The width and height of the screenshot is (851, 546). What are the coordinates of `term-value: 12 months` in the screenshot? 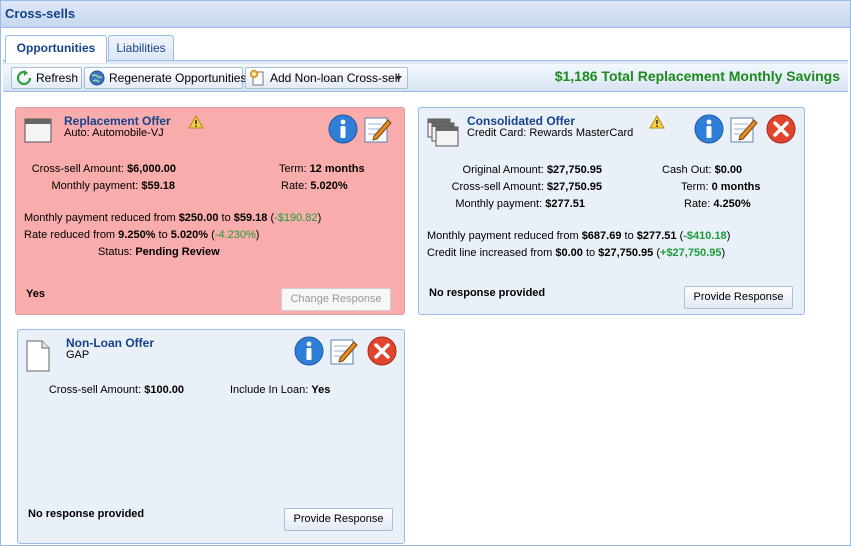 It's located at (337, 169).